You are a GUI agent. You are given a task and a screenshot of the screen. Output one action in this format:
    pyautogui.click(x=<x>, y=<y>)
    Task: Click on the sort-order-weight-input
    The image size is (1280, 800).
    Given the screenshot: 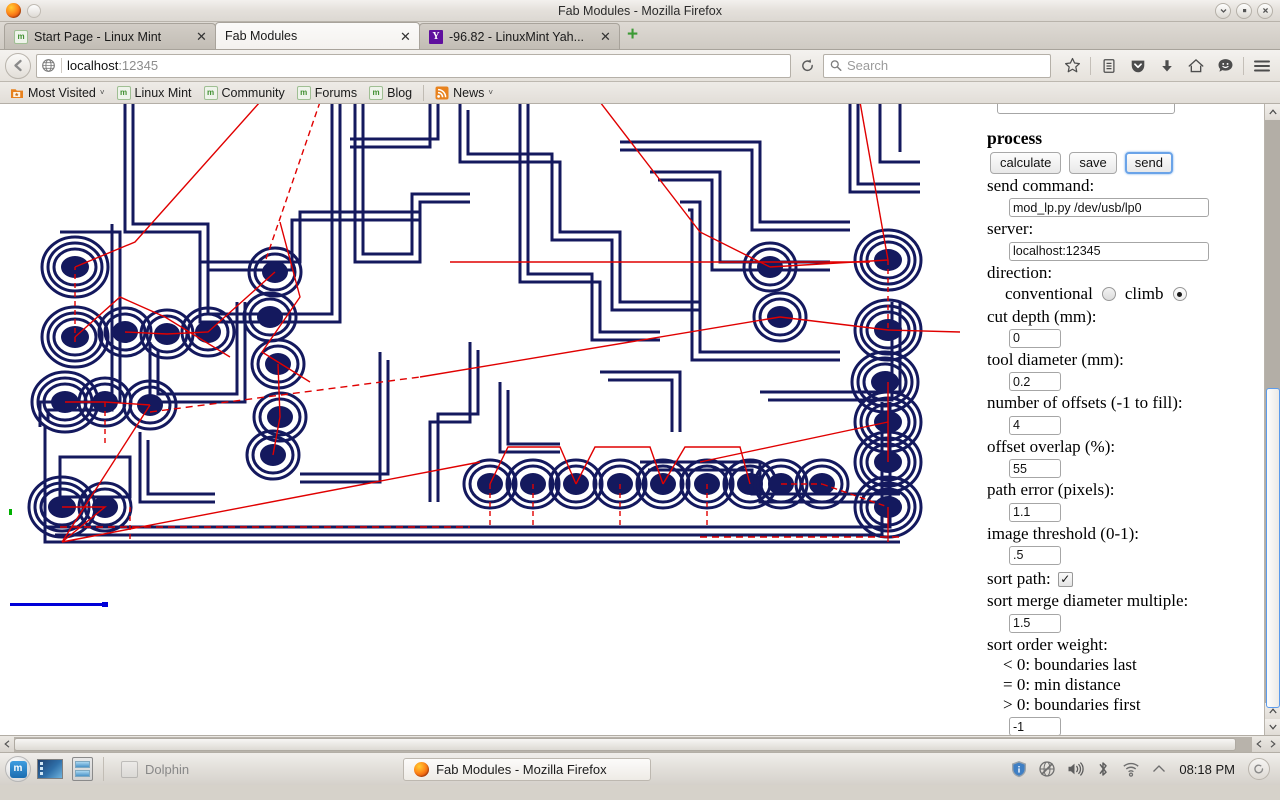 What is the action you would take?
    pyautogui.click(x=1035, y=726)
    